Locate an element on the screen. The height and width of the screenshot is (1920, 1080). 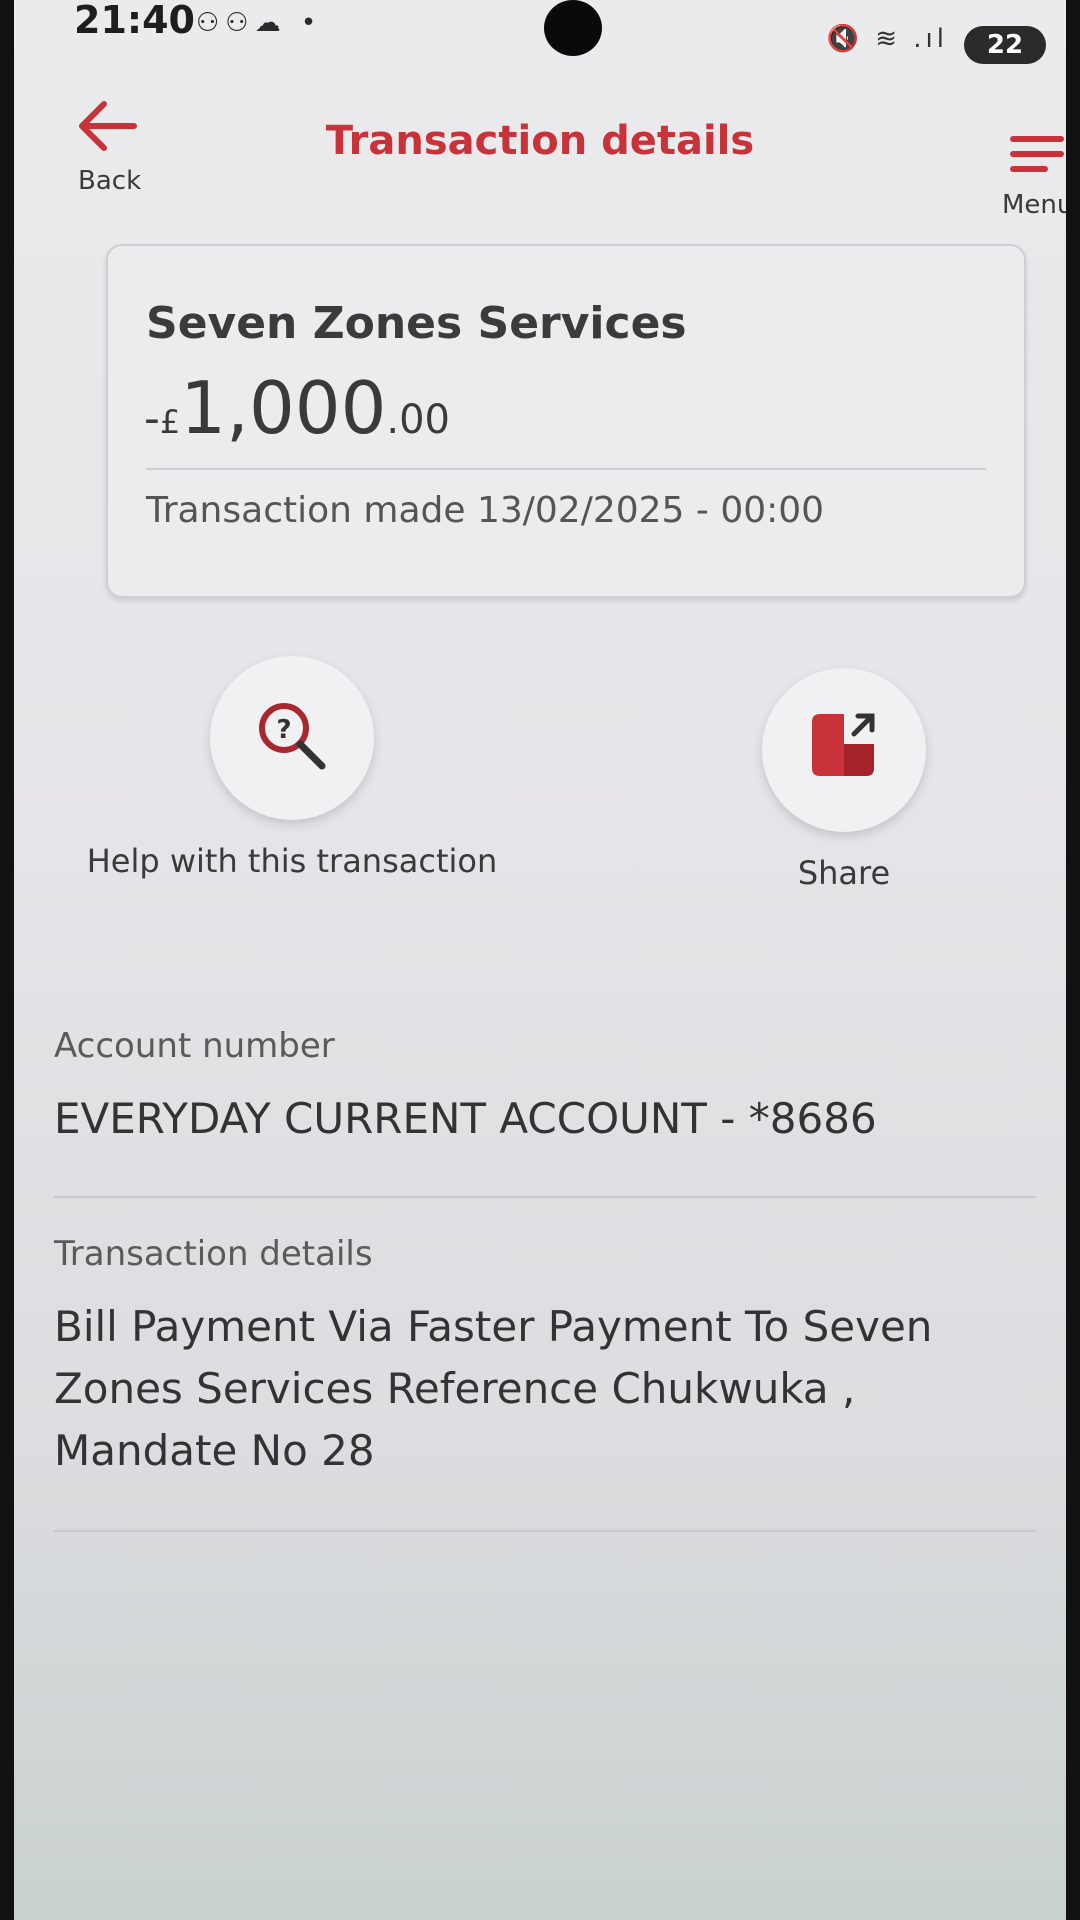
payee-name: Seven Zones Services is located at coordinates (416, 323).